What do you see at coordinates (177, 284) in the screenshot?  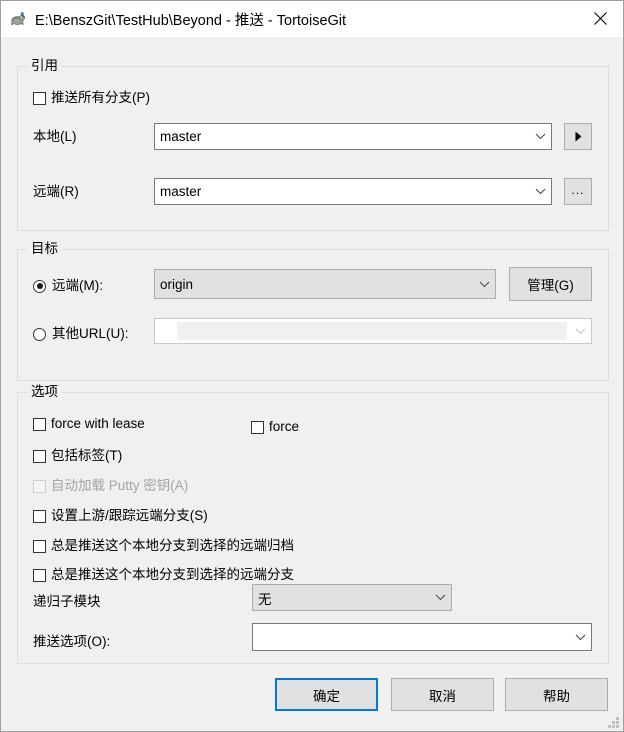 I see `combobox-destination-remote-value: origin` at bounding box center [177, 284].